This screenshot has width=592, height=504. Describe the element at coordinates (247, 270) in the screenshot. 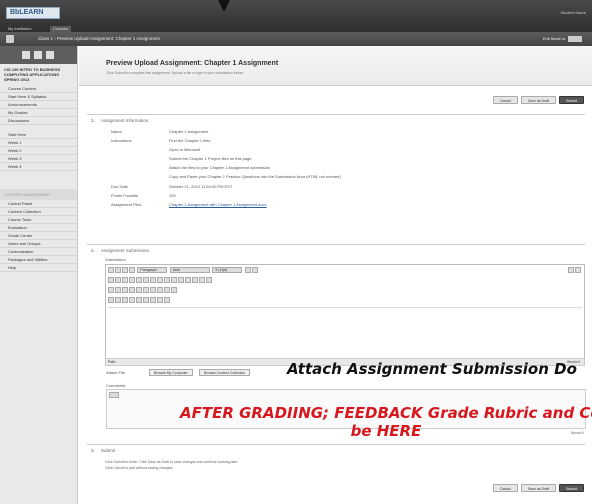

I see `text-color-icon` at that location.